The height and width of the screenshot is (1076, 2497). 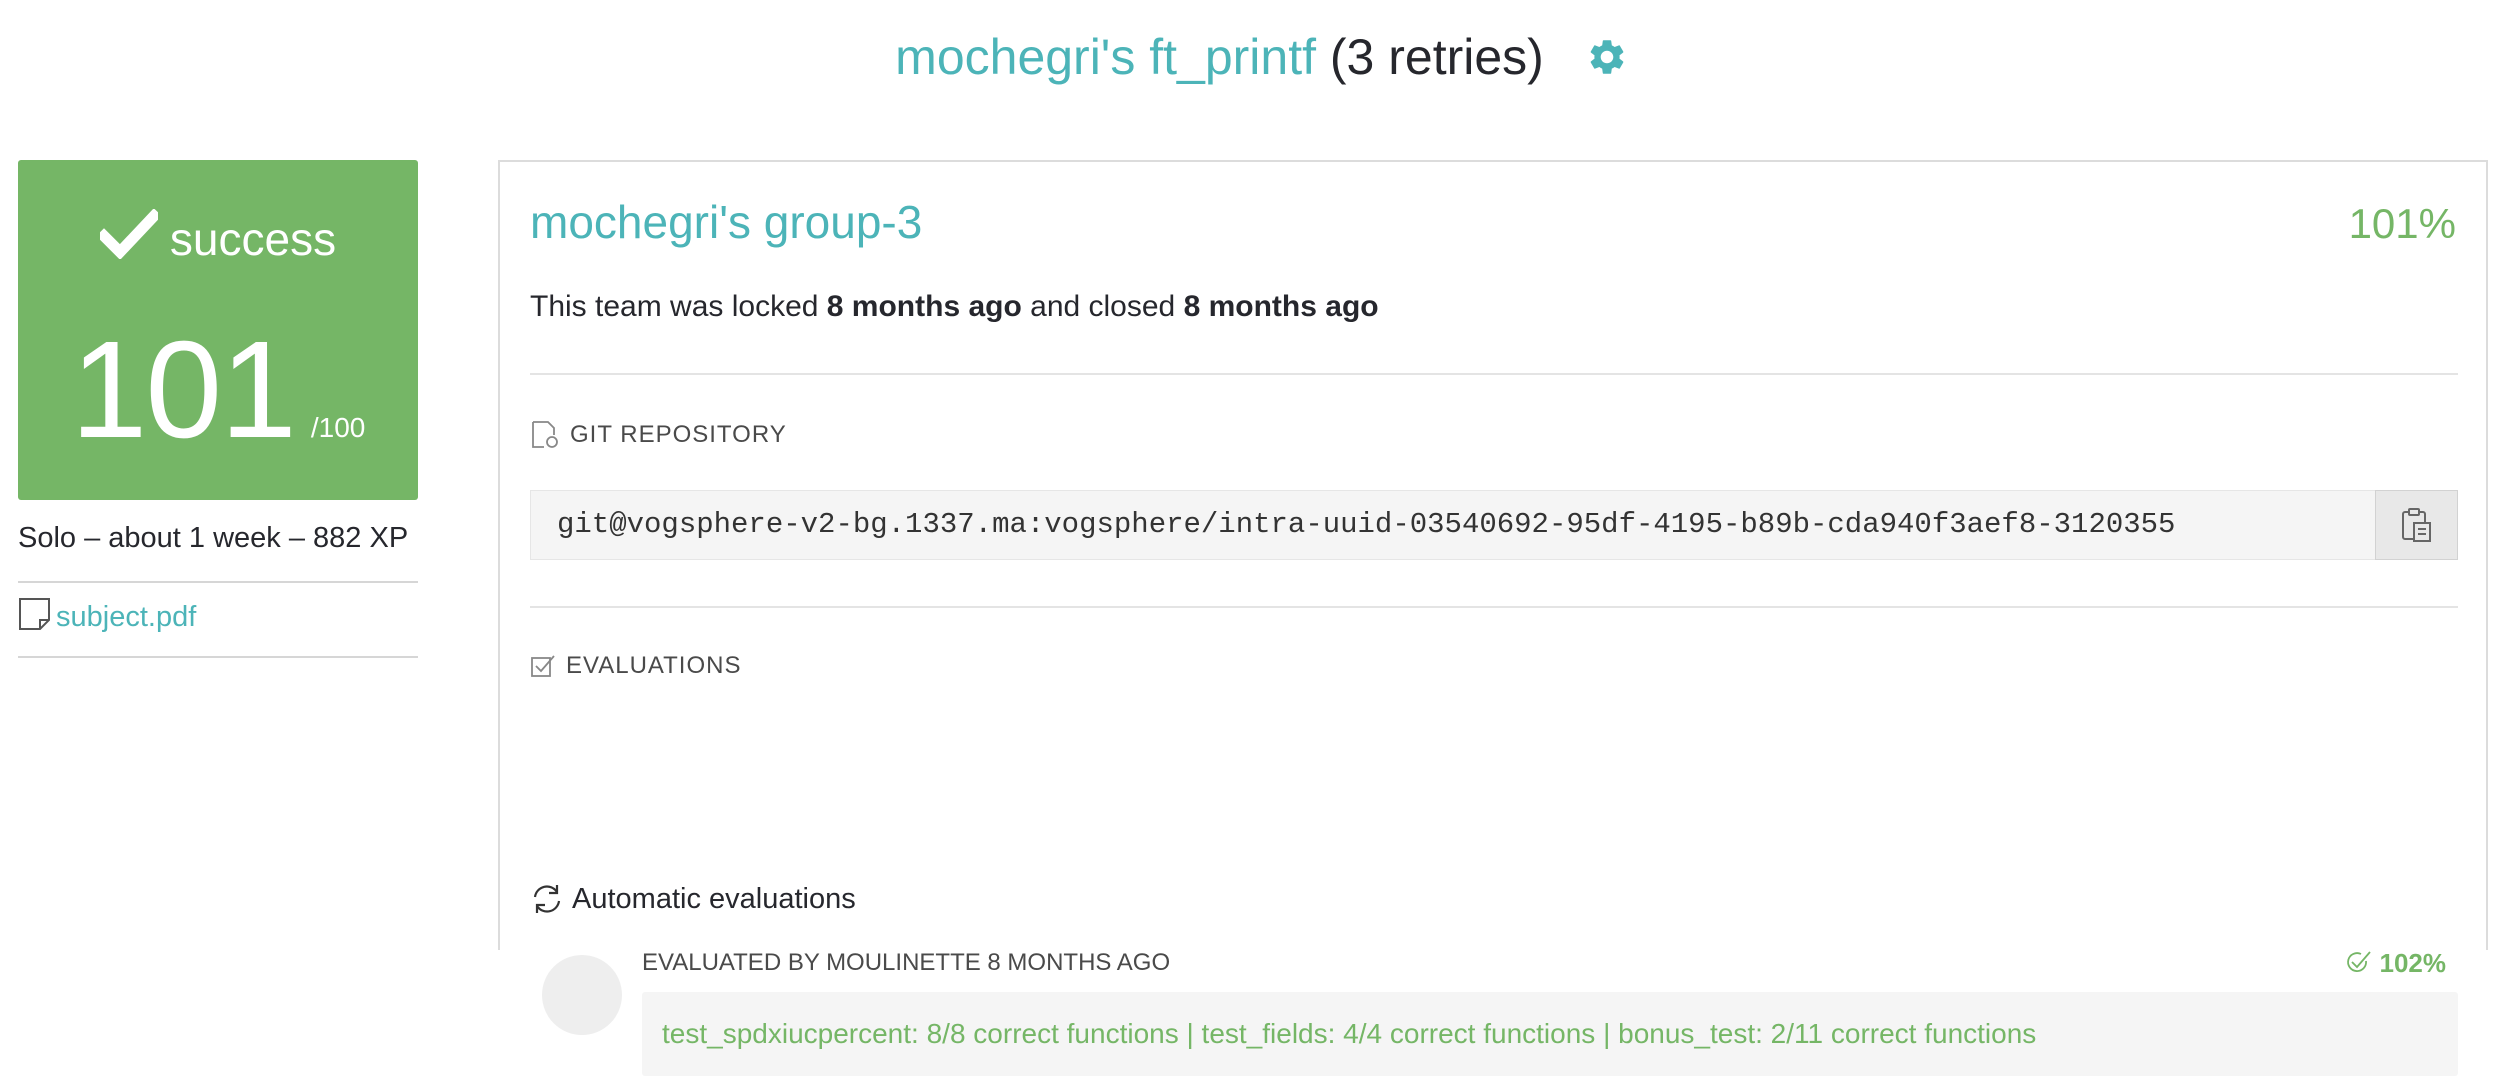 What do you see at coordinates (714, 898) in the screenshot?
I see `automatic-evaluations-label: Automatic evaluations` at bounding box center [714, 898].